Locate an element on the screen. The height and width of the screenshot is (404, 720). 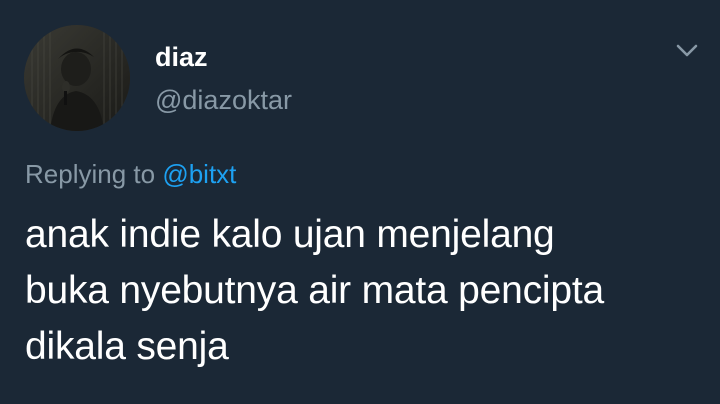
tweet-text-line: anak indie kalo ujan menjelang is located at coordinates (290, 234).